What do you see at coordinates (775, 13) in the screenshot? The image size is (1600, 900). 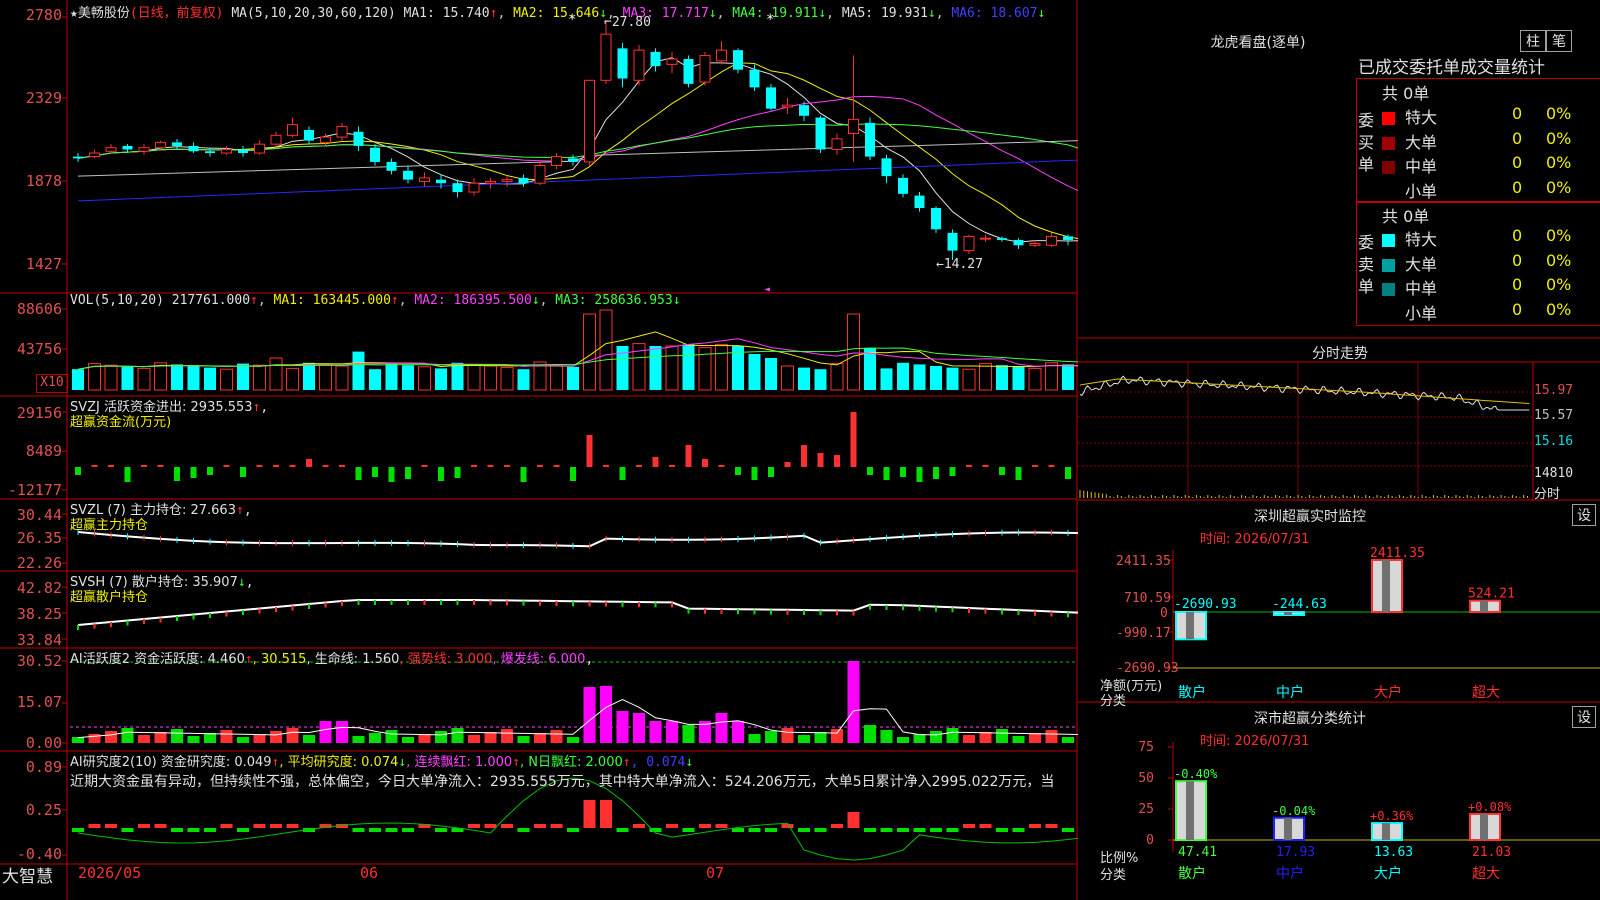 I see `ma4-value: MA4: 19.911` at bounding box center [775, 13].